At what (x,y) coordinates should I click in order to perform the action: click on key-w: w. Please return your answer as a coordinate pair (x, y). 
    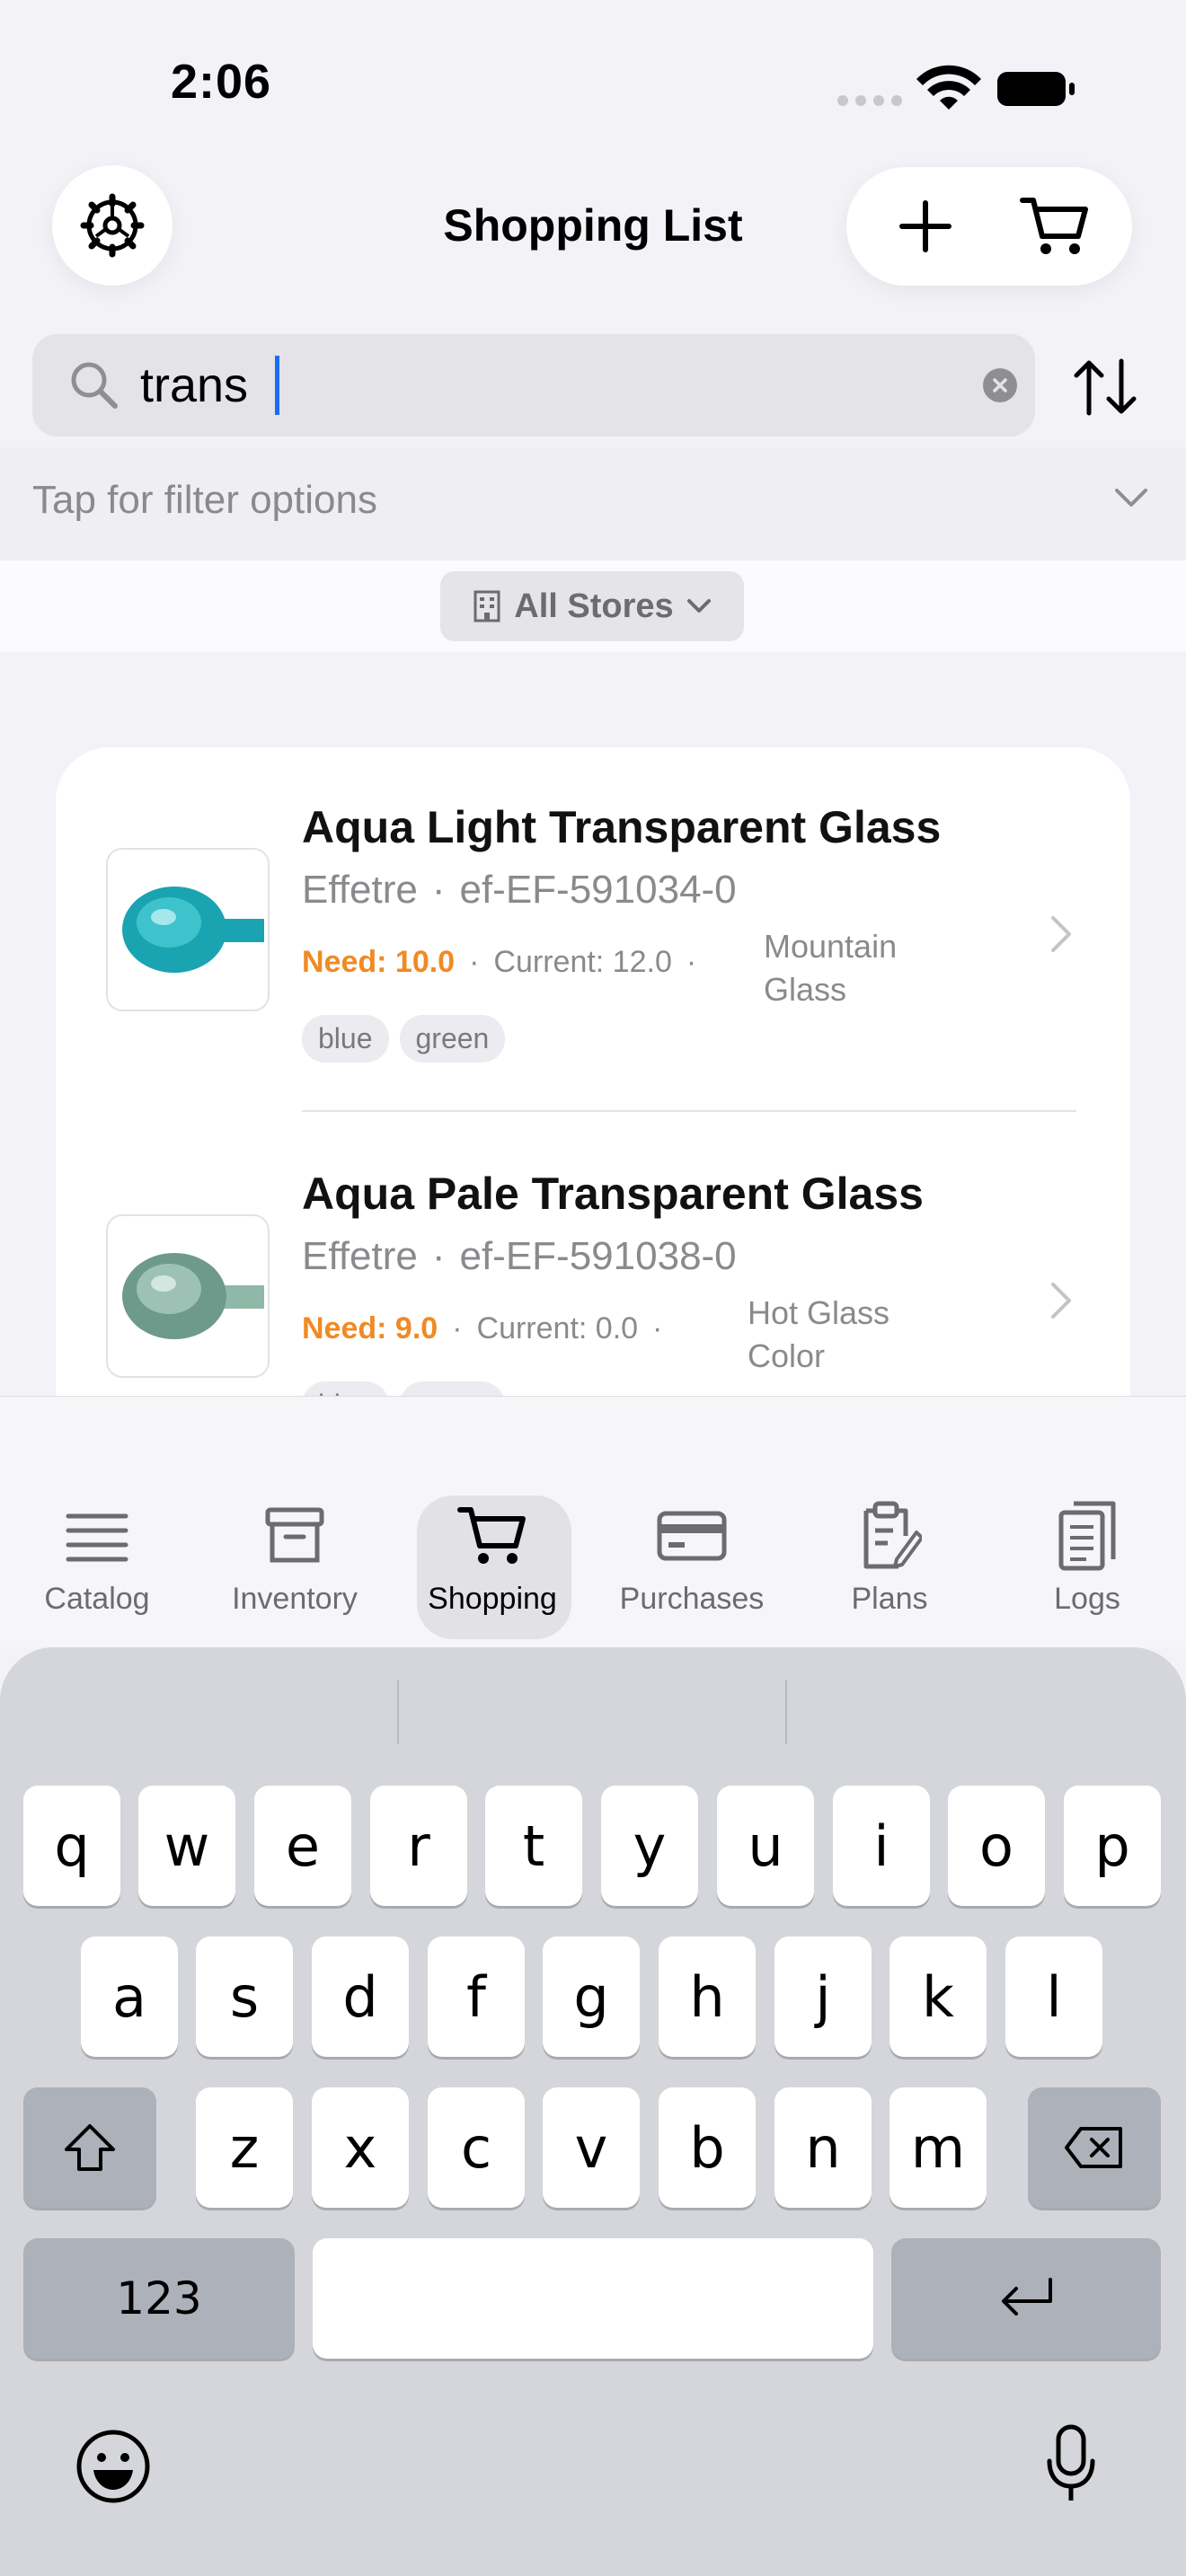
    Looking at the image, I should click on (186, 1846).